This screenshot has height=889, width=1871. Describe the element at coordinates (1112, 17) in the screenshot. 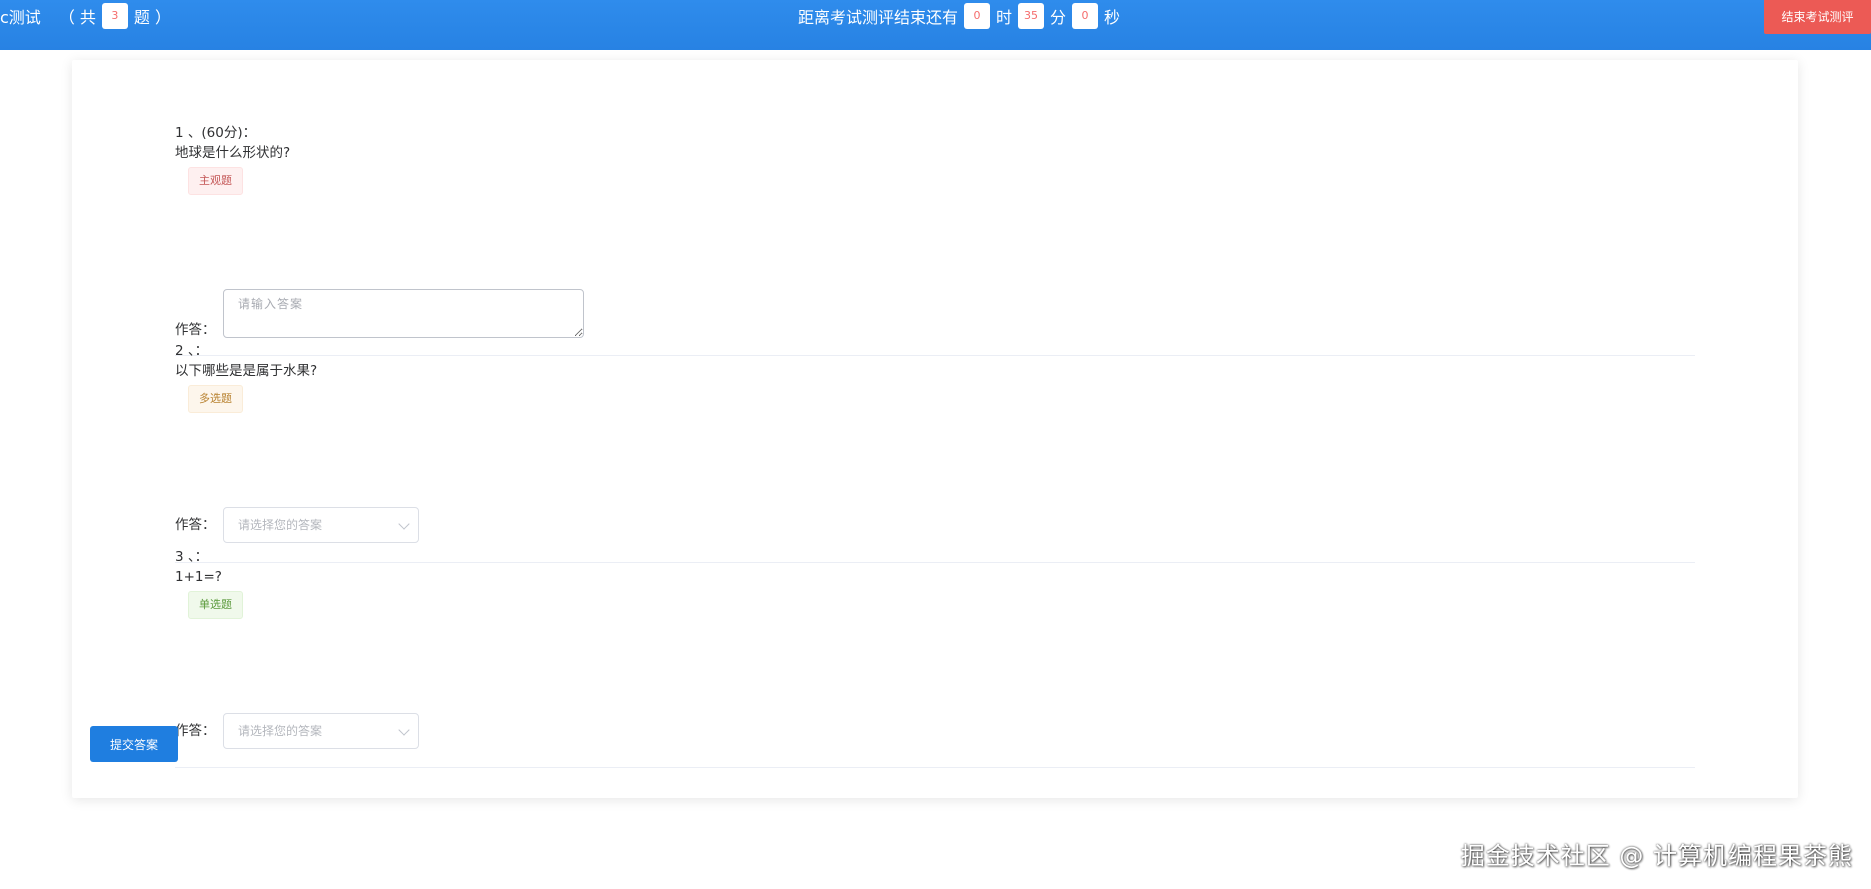

I see `timer-seconds-unit: 秒` at that location.